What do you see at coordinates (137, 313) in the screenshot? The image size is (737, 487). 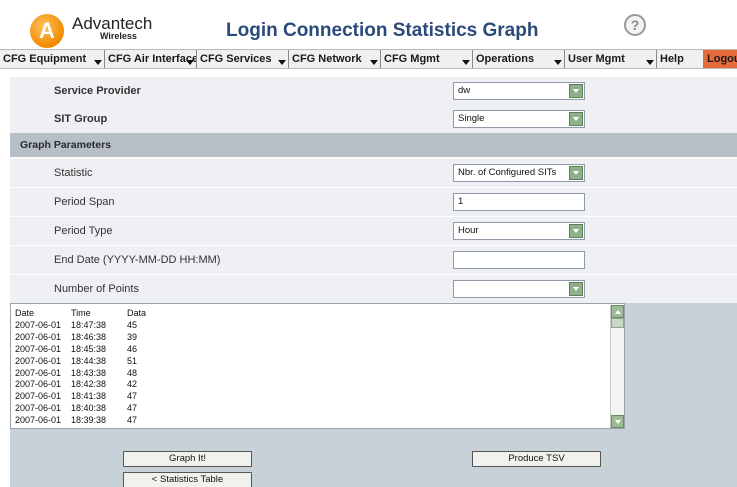 I see `header-data: Data` at bounding box center [137, 313].